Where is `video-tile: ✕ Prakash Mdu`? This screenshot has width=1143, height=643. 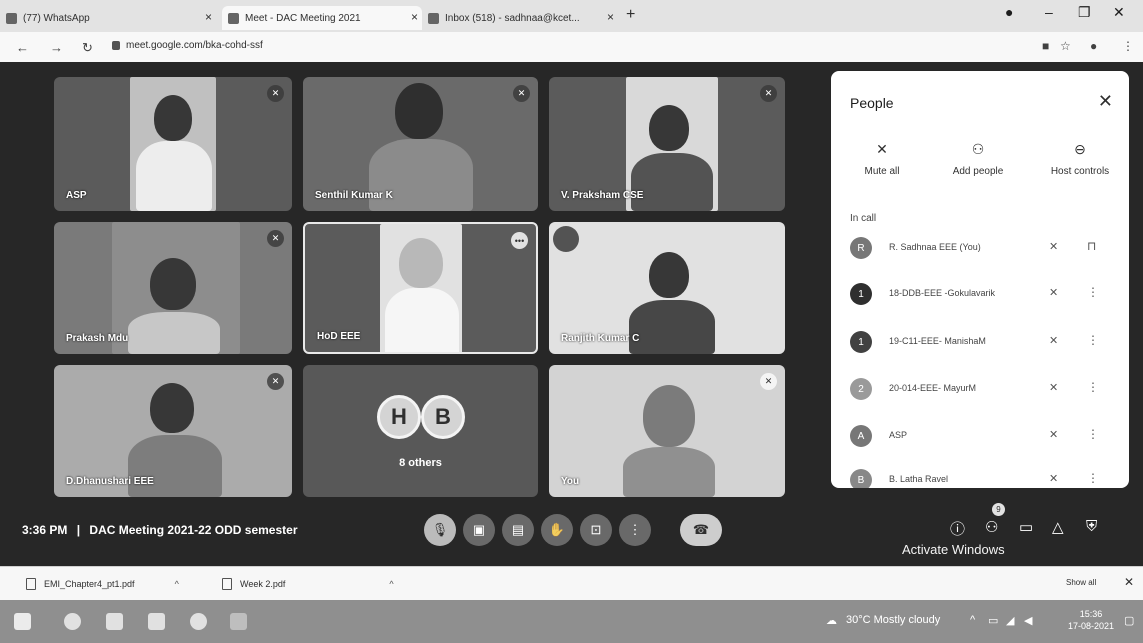 video-tile: ✕ Prakash Mdu is located at coordinates (173, 288).